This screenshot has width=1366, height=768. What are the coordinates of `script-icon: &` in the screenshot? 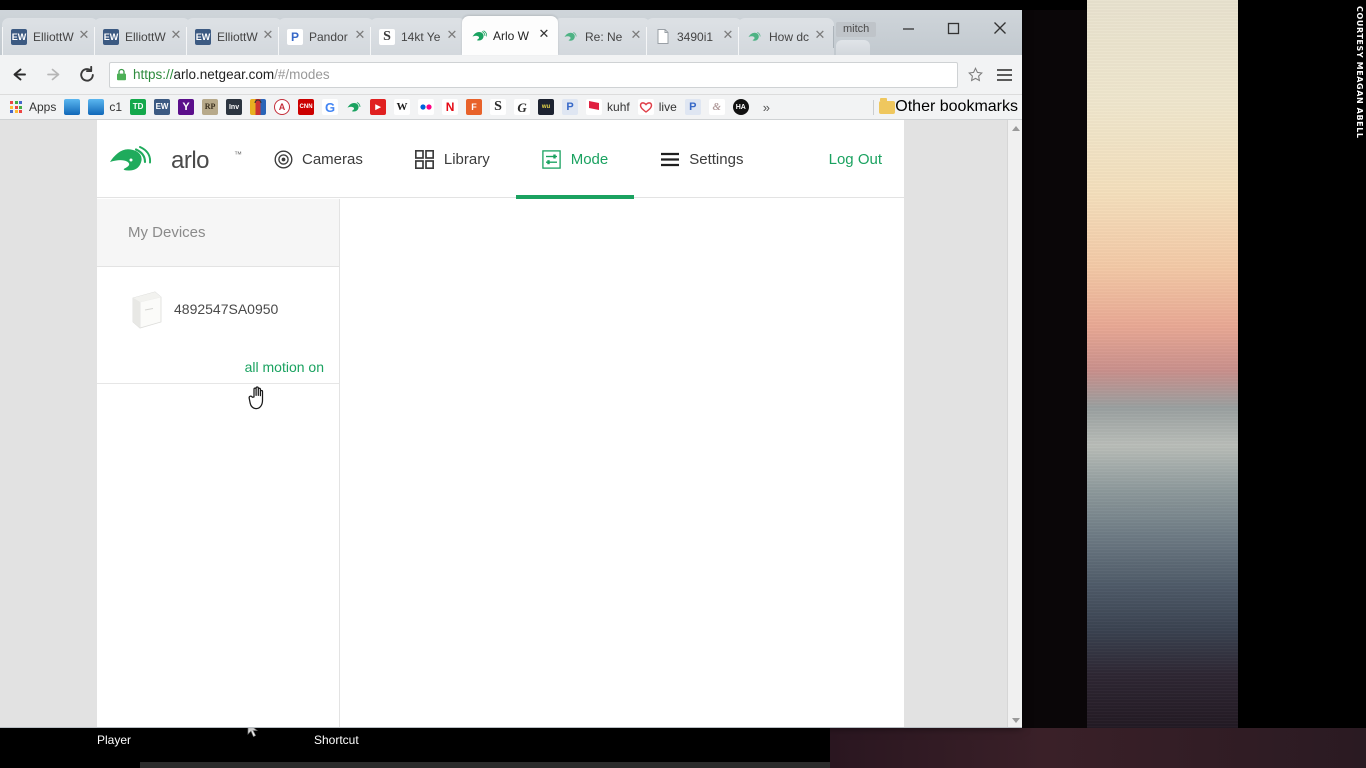 It's located at (716, 107).